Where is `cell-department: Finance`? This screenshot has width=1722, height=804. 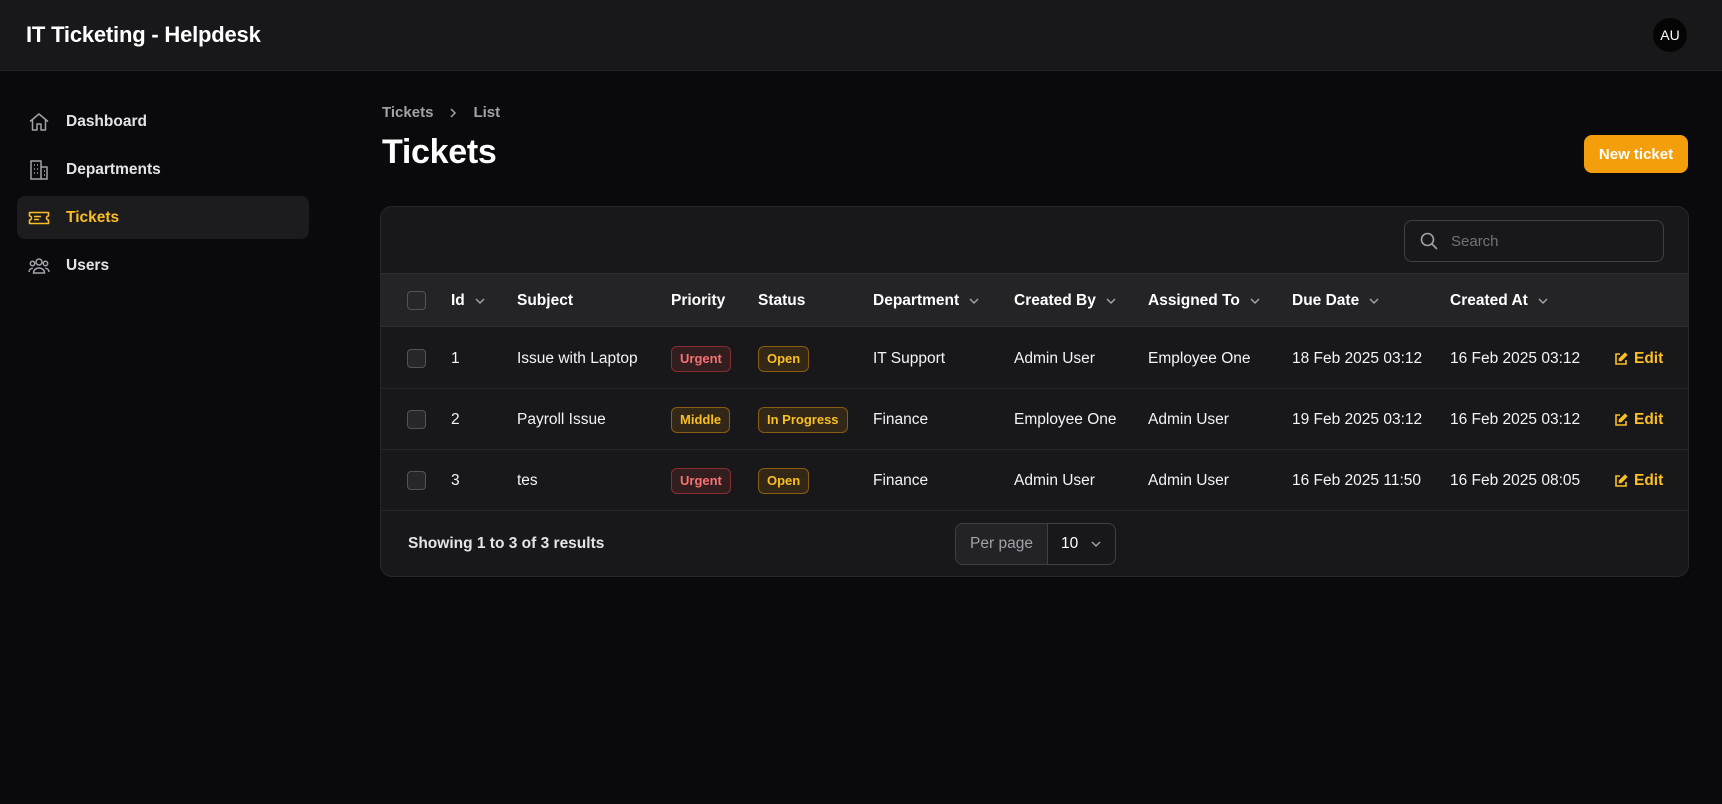
cell-department: Finance is located at coordinates (901, 419).